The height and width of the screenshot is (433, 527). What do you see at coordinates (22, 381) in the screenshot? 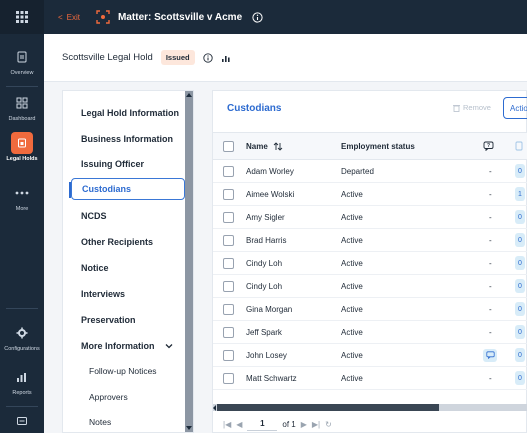
I see `rail-item-reports: Reports` at bounding box center [22, 381].